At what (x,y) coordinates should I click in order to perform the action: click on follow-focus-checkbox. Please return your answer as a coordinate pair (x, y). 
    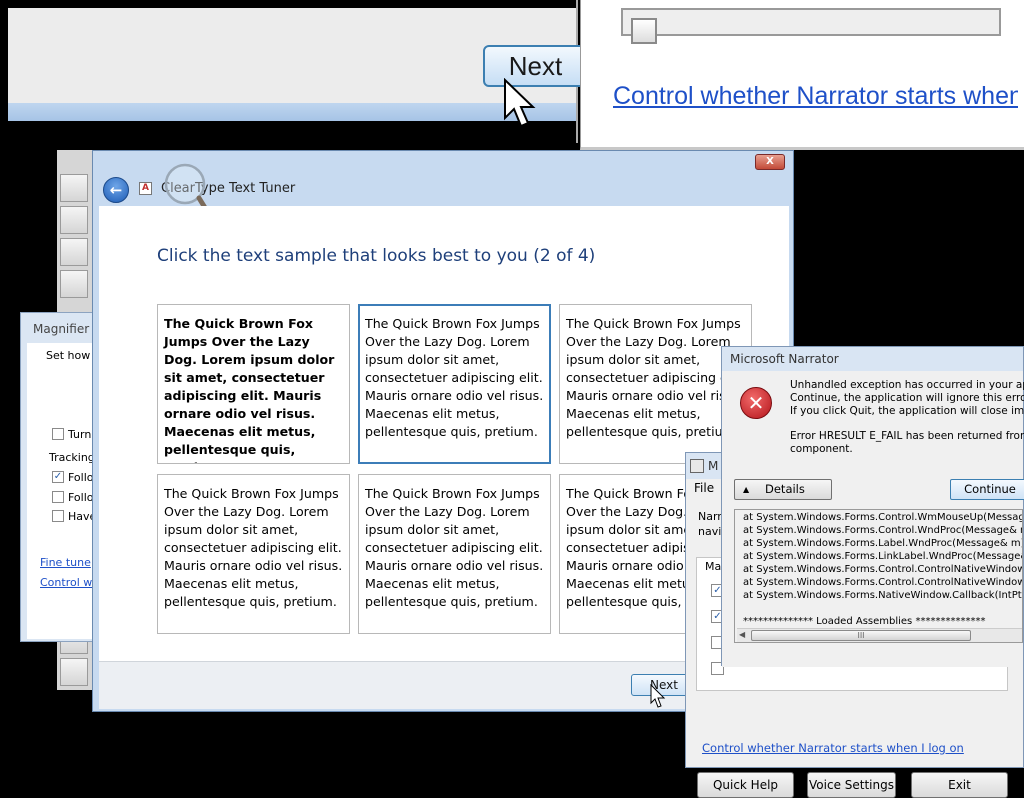
    Looking at the image, I should click on (58, 497).